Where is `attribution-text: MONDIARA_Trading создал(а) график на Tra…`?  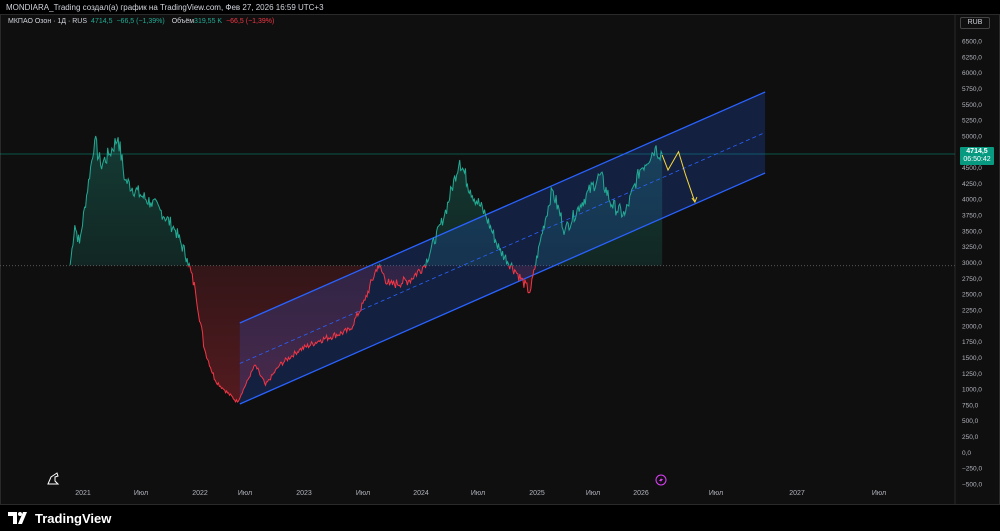 attribution-text: MONDIARA_Trading создал(а) график на Tra… is located at coordinates (165, 7).